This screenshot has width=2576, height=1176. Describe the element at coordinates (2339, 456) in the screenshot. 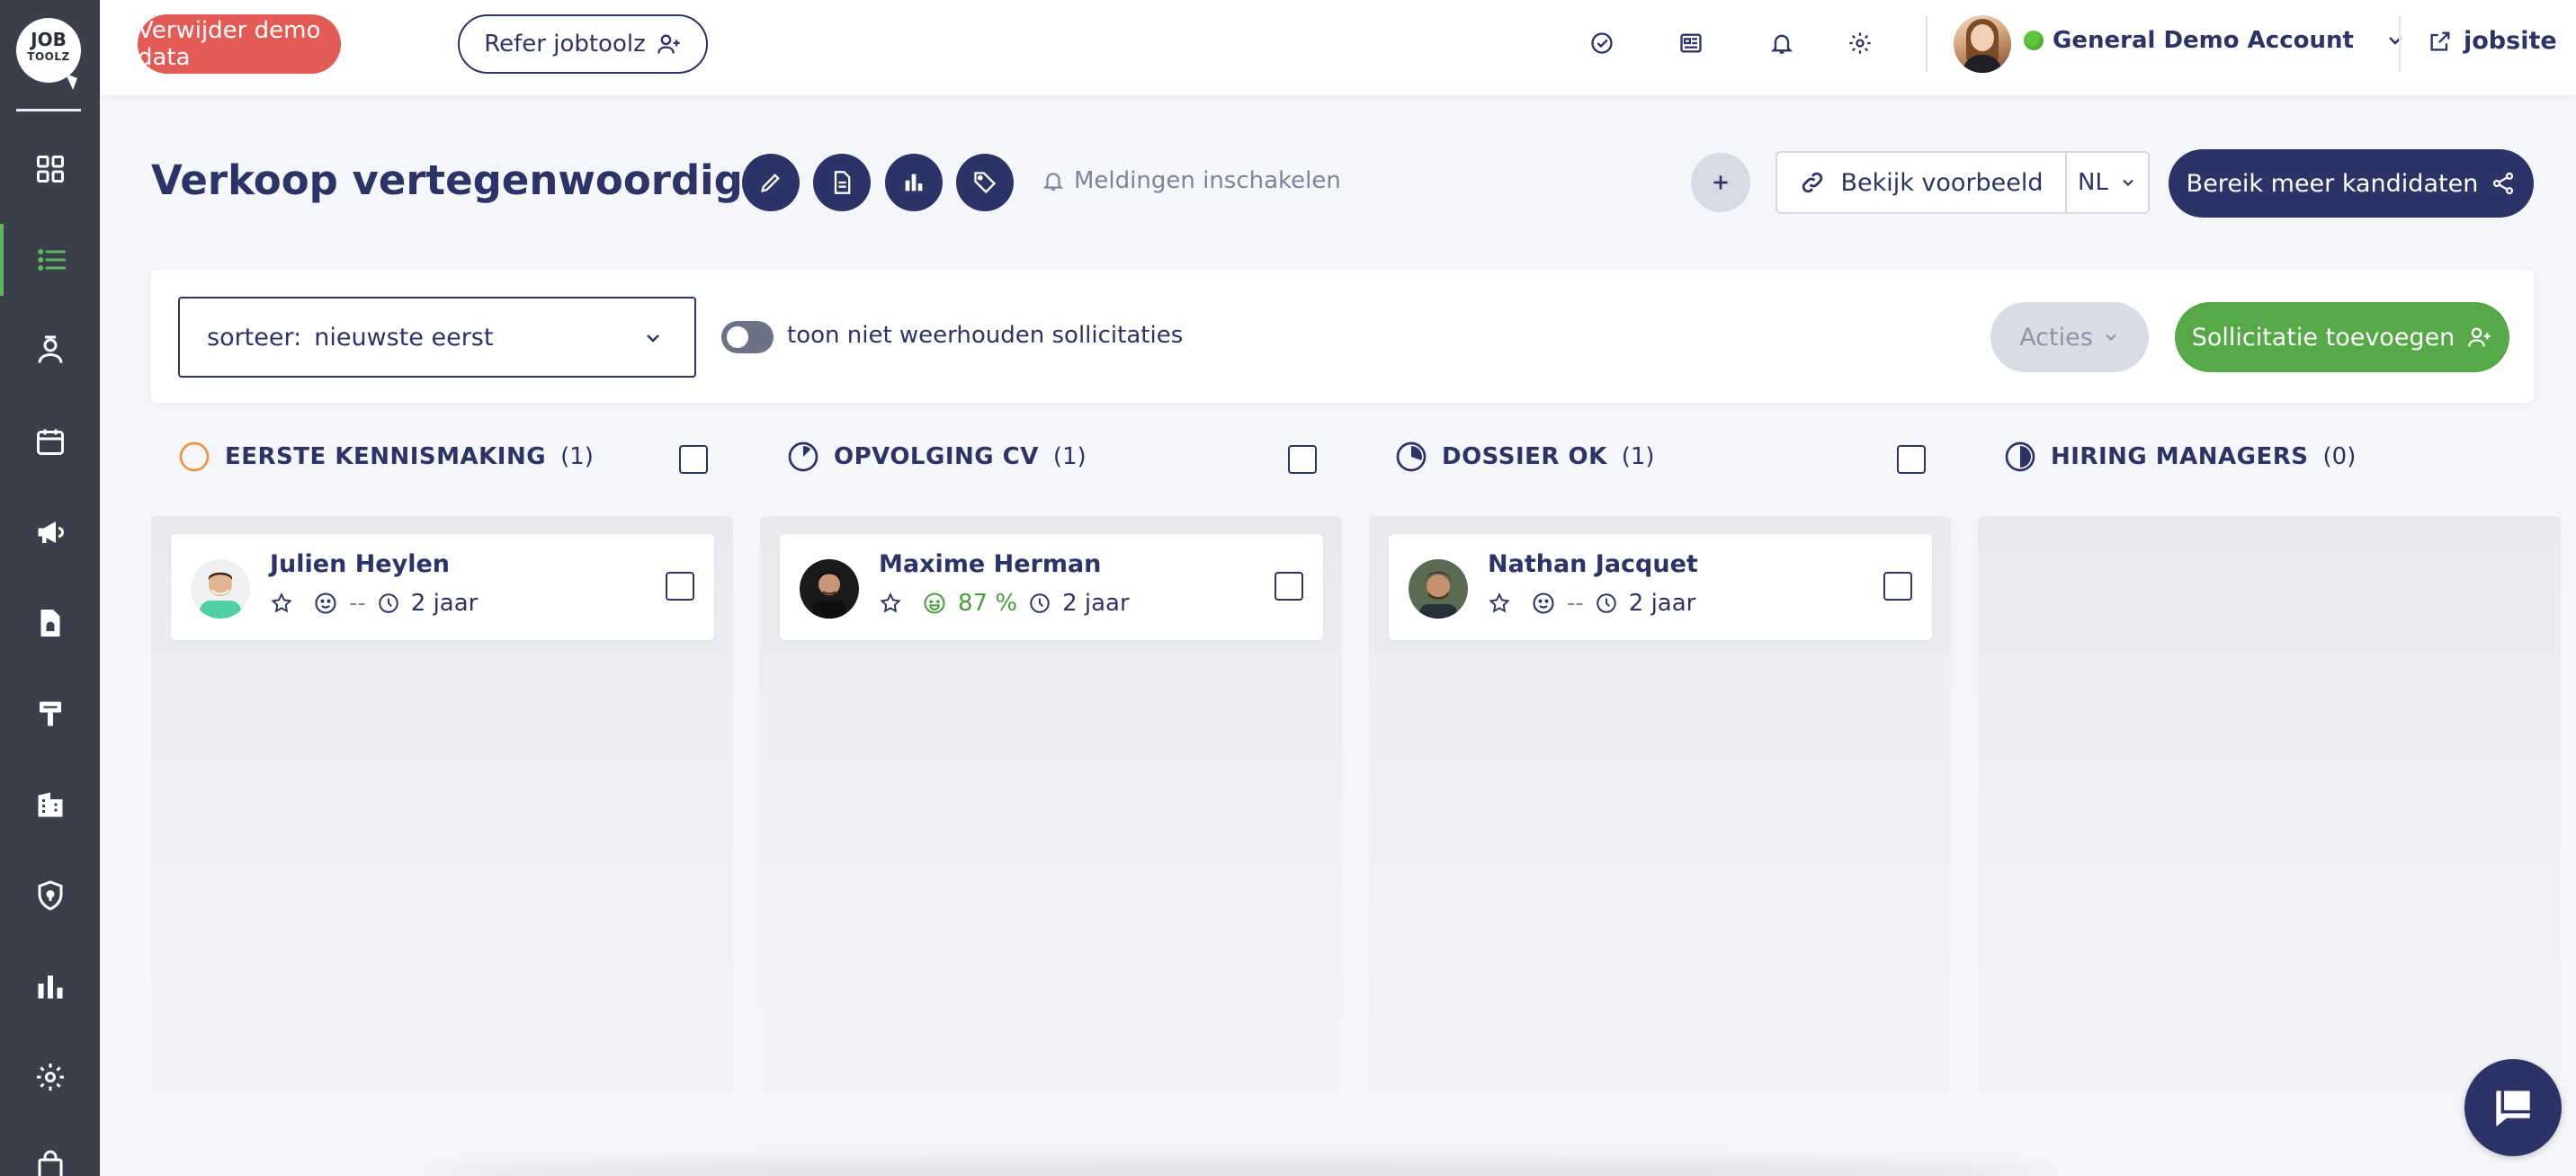

I see `column-count: (0)` at that location.